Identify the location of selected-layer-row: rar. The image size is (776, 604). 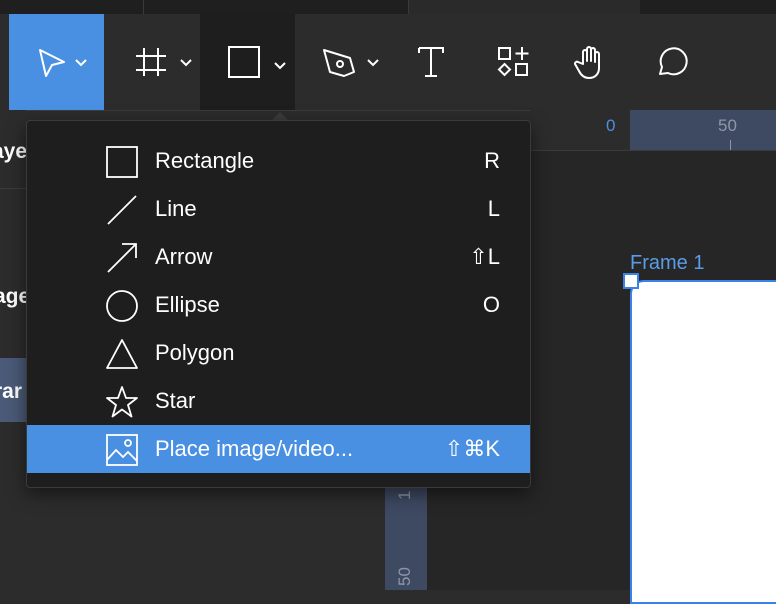
(13, 390).